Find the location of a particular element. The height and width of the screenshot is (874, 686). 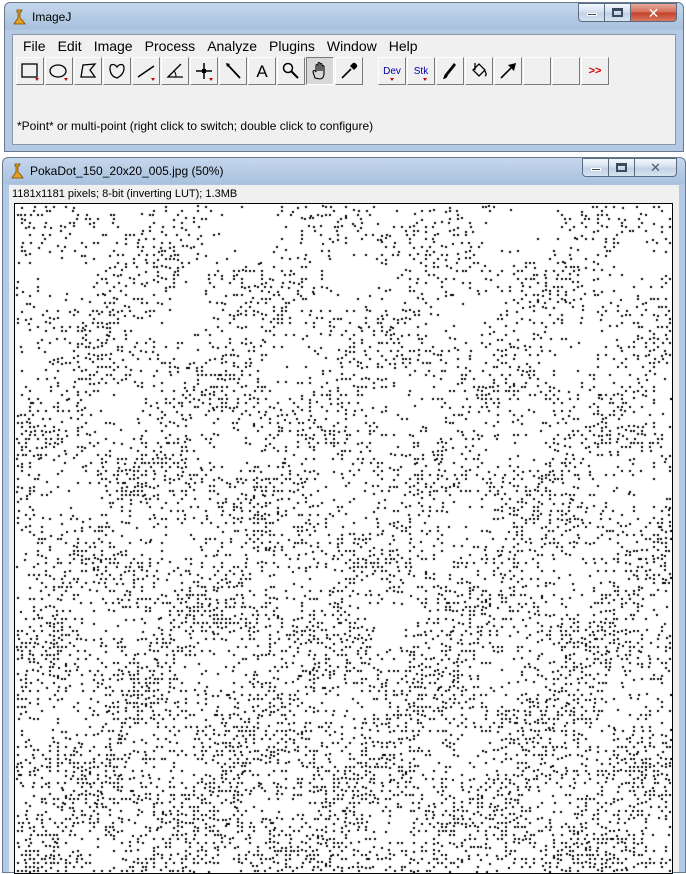

brush-icon is located at coordinates (449, 71).